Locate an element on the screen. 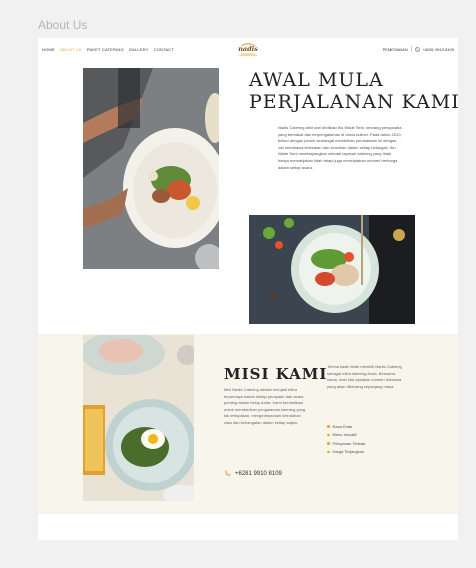 The image size is (476, 568). brand-logo: nadis CATERING is located at coordinates (248, 50).